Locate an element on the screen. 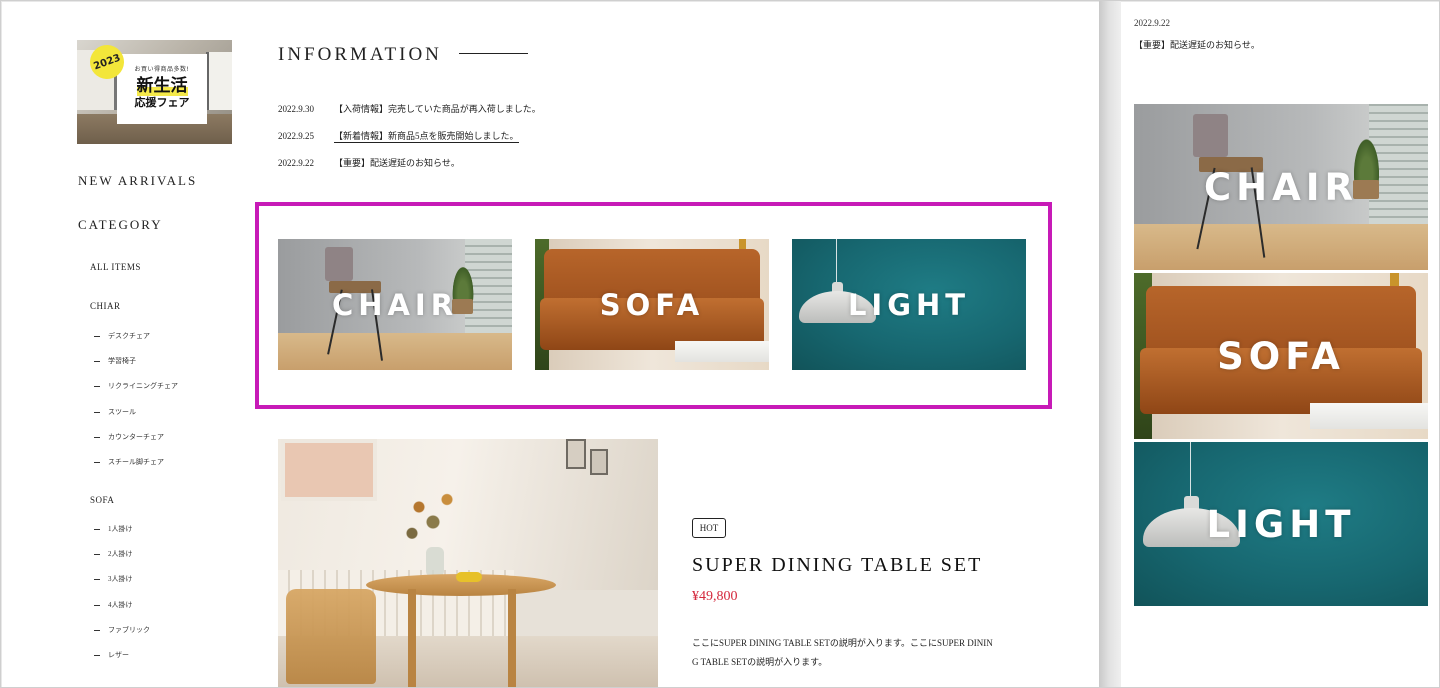 The height and width of the screenshot is (688, 1440). light-label: LIGHT is located at coordinates (909, 304).